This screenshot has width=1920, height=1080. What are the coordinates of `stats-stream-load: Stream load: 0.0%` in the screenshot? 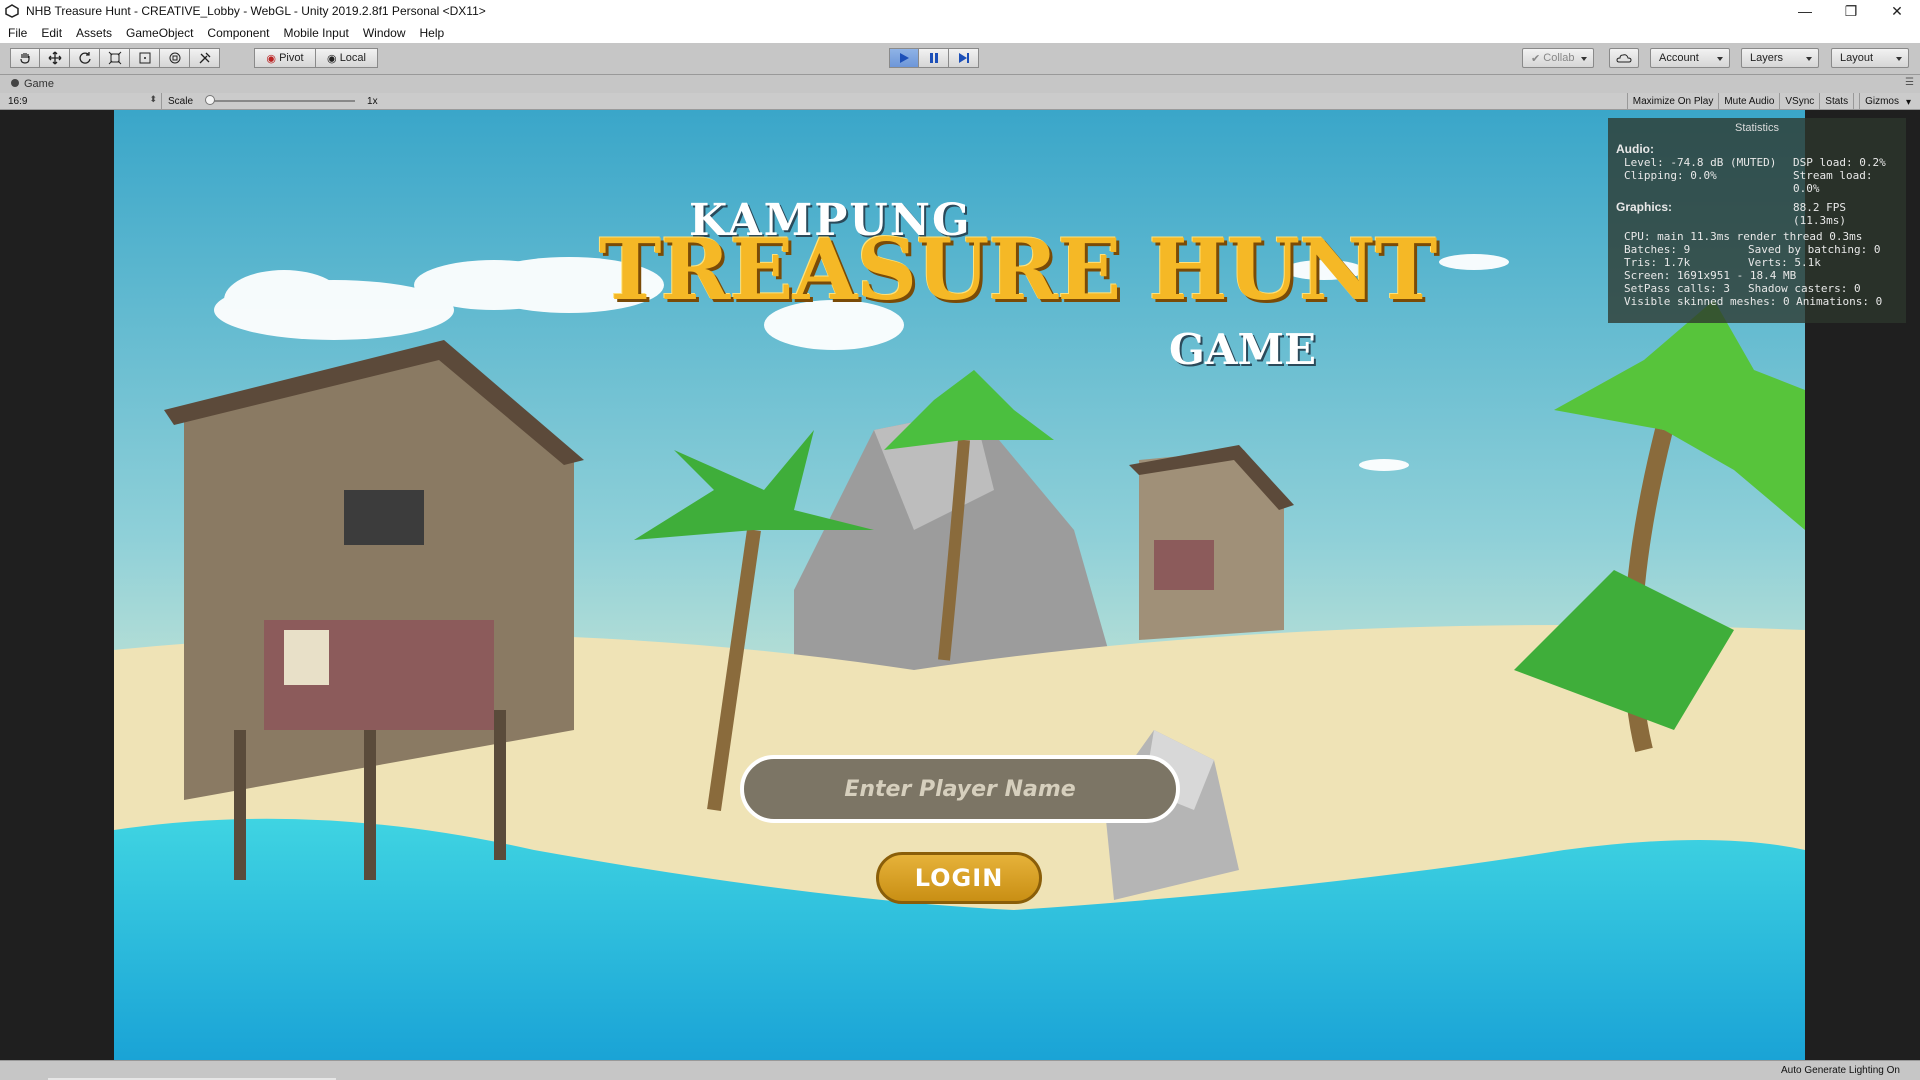 It's located at (1833, 182).